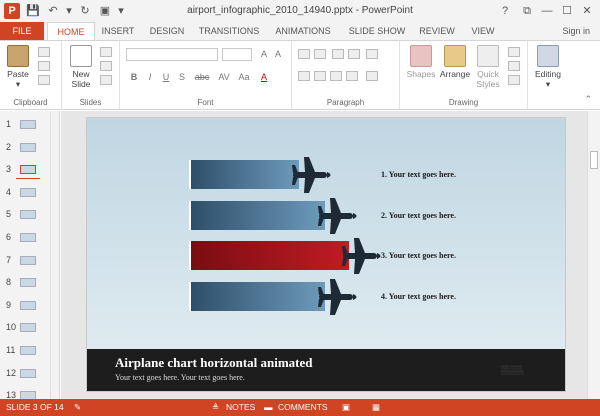  What do you see at coordinates (354, 54) in the screenshot?
I see `increase-indent-icon` at bounding box center [354, 54].